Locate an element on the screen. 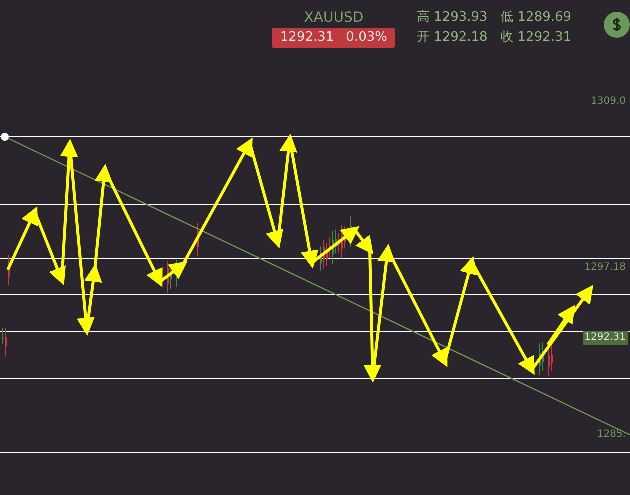 The width and height of the screenshot is (630, 495). axis-price-label: 1309.0 is located at coordinates (608, 102).